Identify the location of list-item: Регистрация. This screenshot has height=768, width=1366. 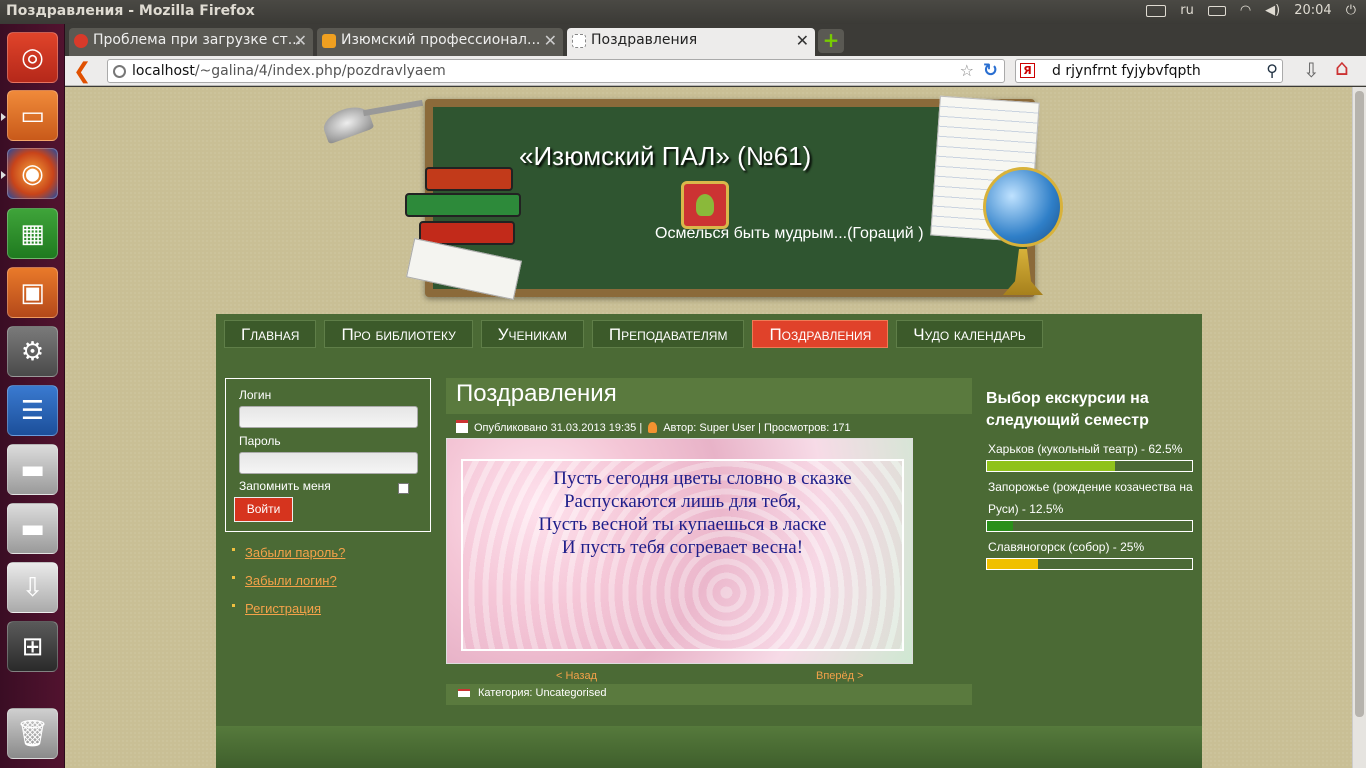
(288, 612).